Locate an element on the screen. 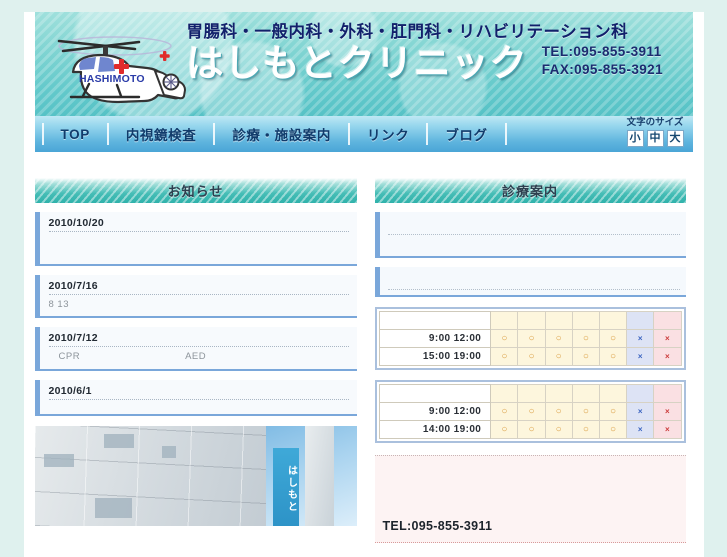 The height and width of the screenshot is (557, 727). font-size-large-button: 大 is located at coordinates (675, 138).